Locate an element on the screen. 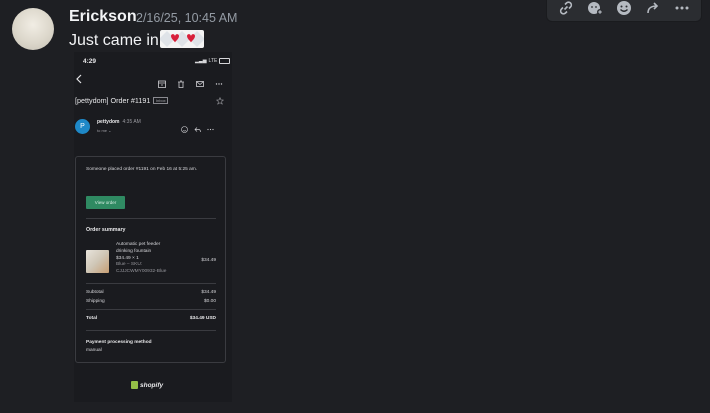  product-name: Automatic pet feeder drinking fountain is located at coordinates (138, 248).